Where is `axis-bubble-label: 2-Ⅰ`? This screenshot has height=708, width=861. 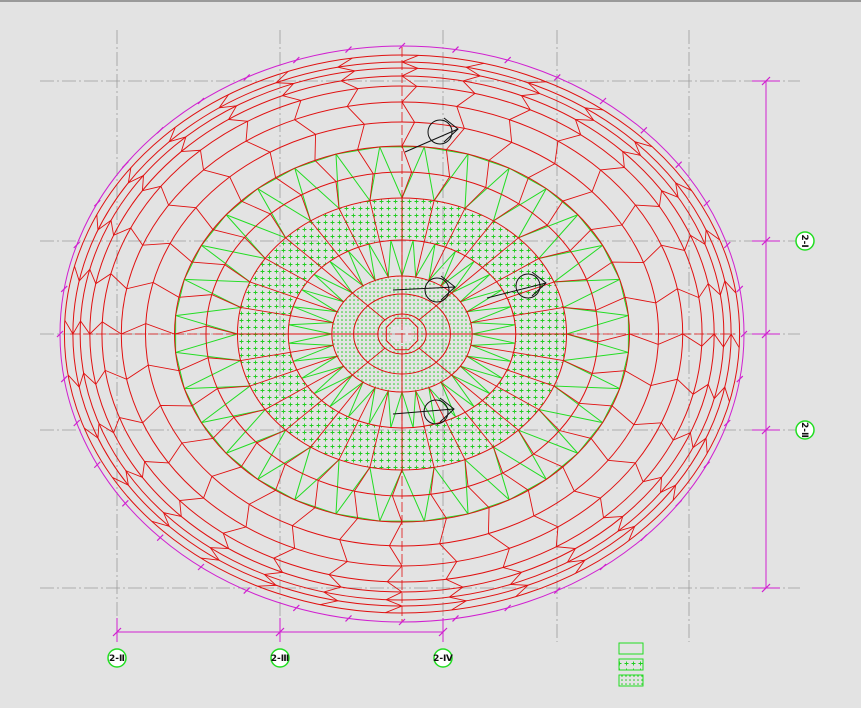 axis-bubble-label: 2-Ⅰ is located at coordinates (804, 240).